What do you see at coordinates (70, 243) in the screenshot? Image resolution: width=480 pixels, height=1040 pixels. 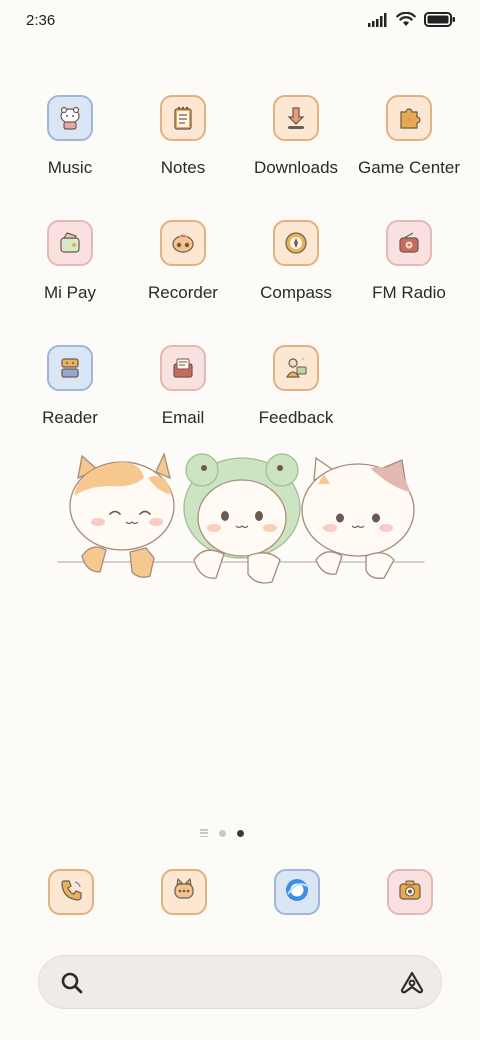 I see `mi-pay-icon` at bounding box center [70, 243].